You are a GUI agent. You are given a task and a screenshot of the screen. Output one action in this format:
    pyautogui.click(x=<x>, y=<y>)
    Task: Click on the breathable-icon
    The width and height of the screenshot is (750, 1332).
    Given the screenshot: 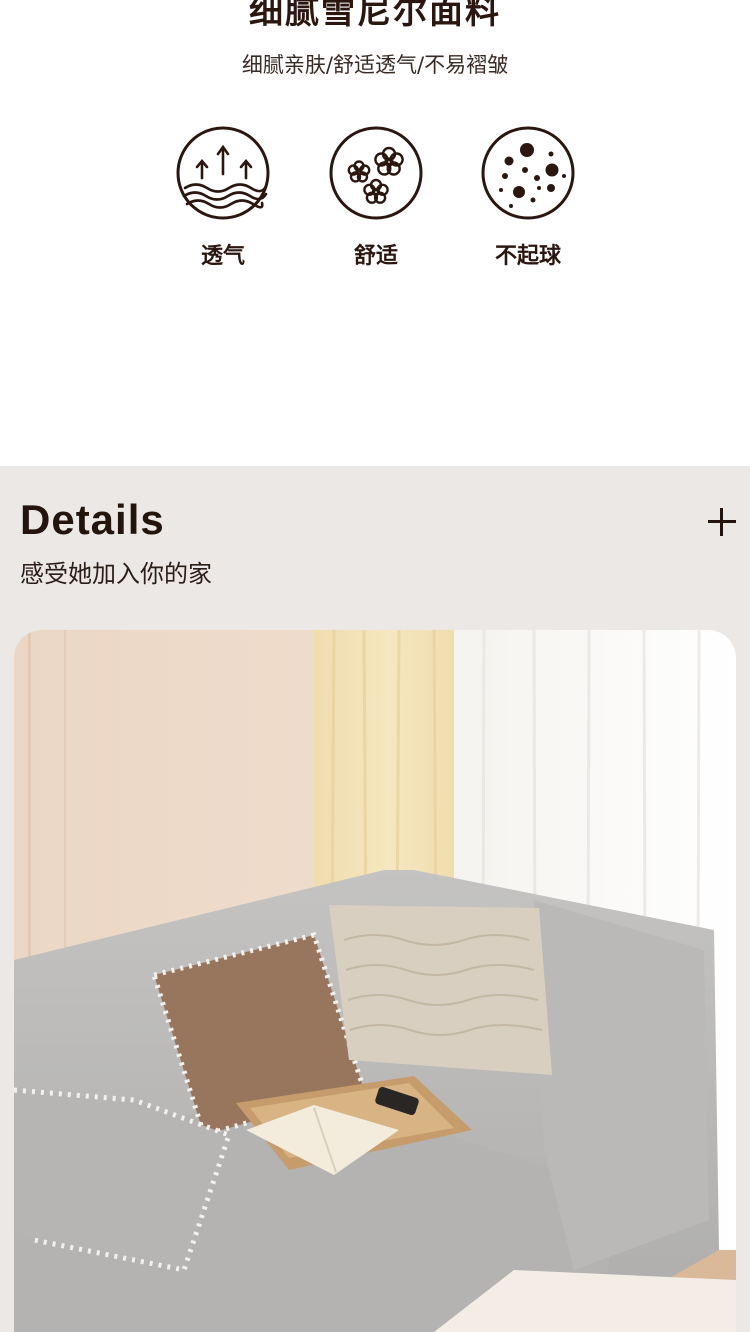 What is the action you would take?
    pyautogui.click(x=223, y=173)
    